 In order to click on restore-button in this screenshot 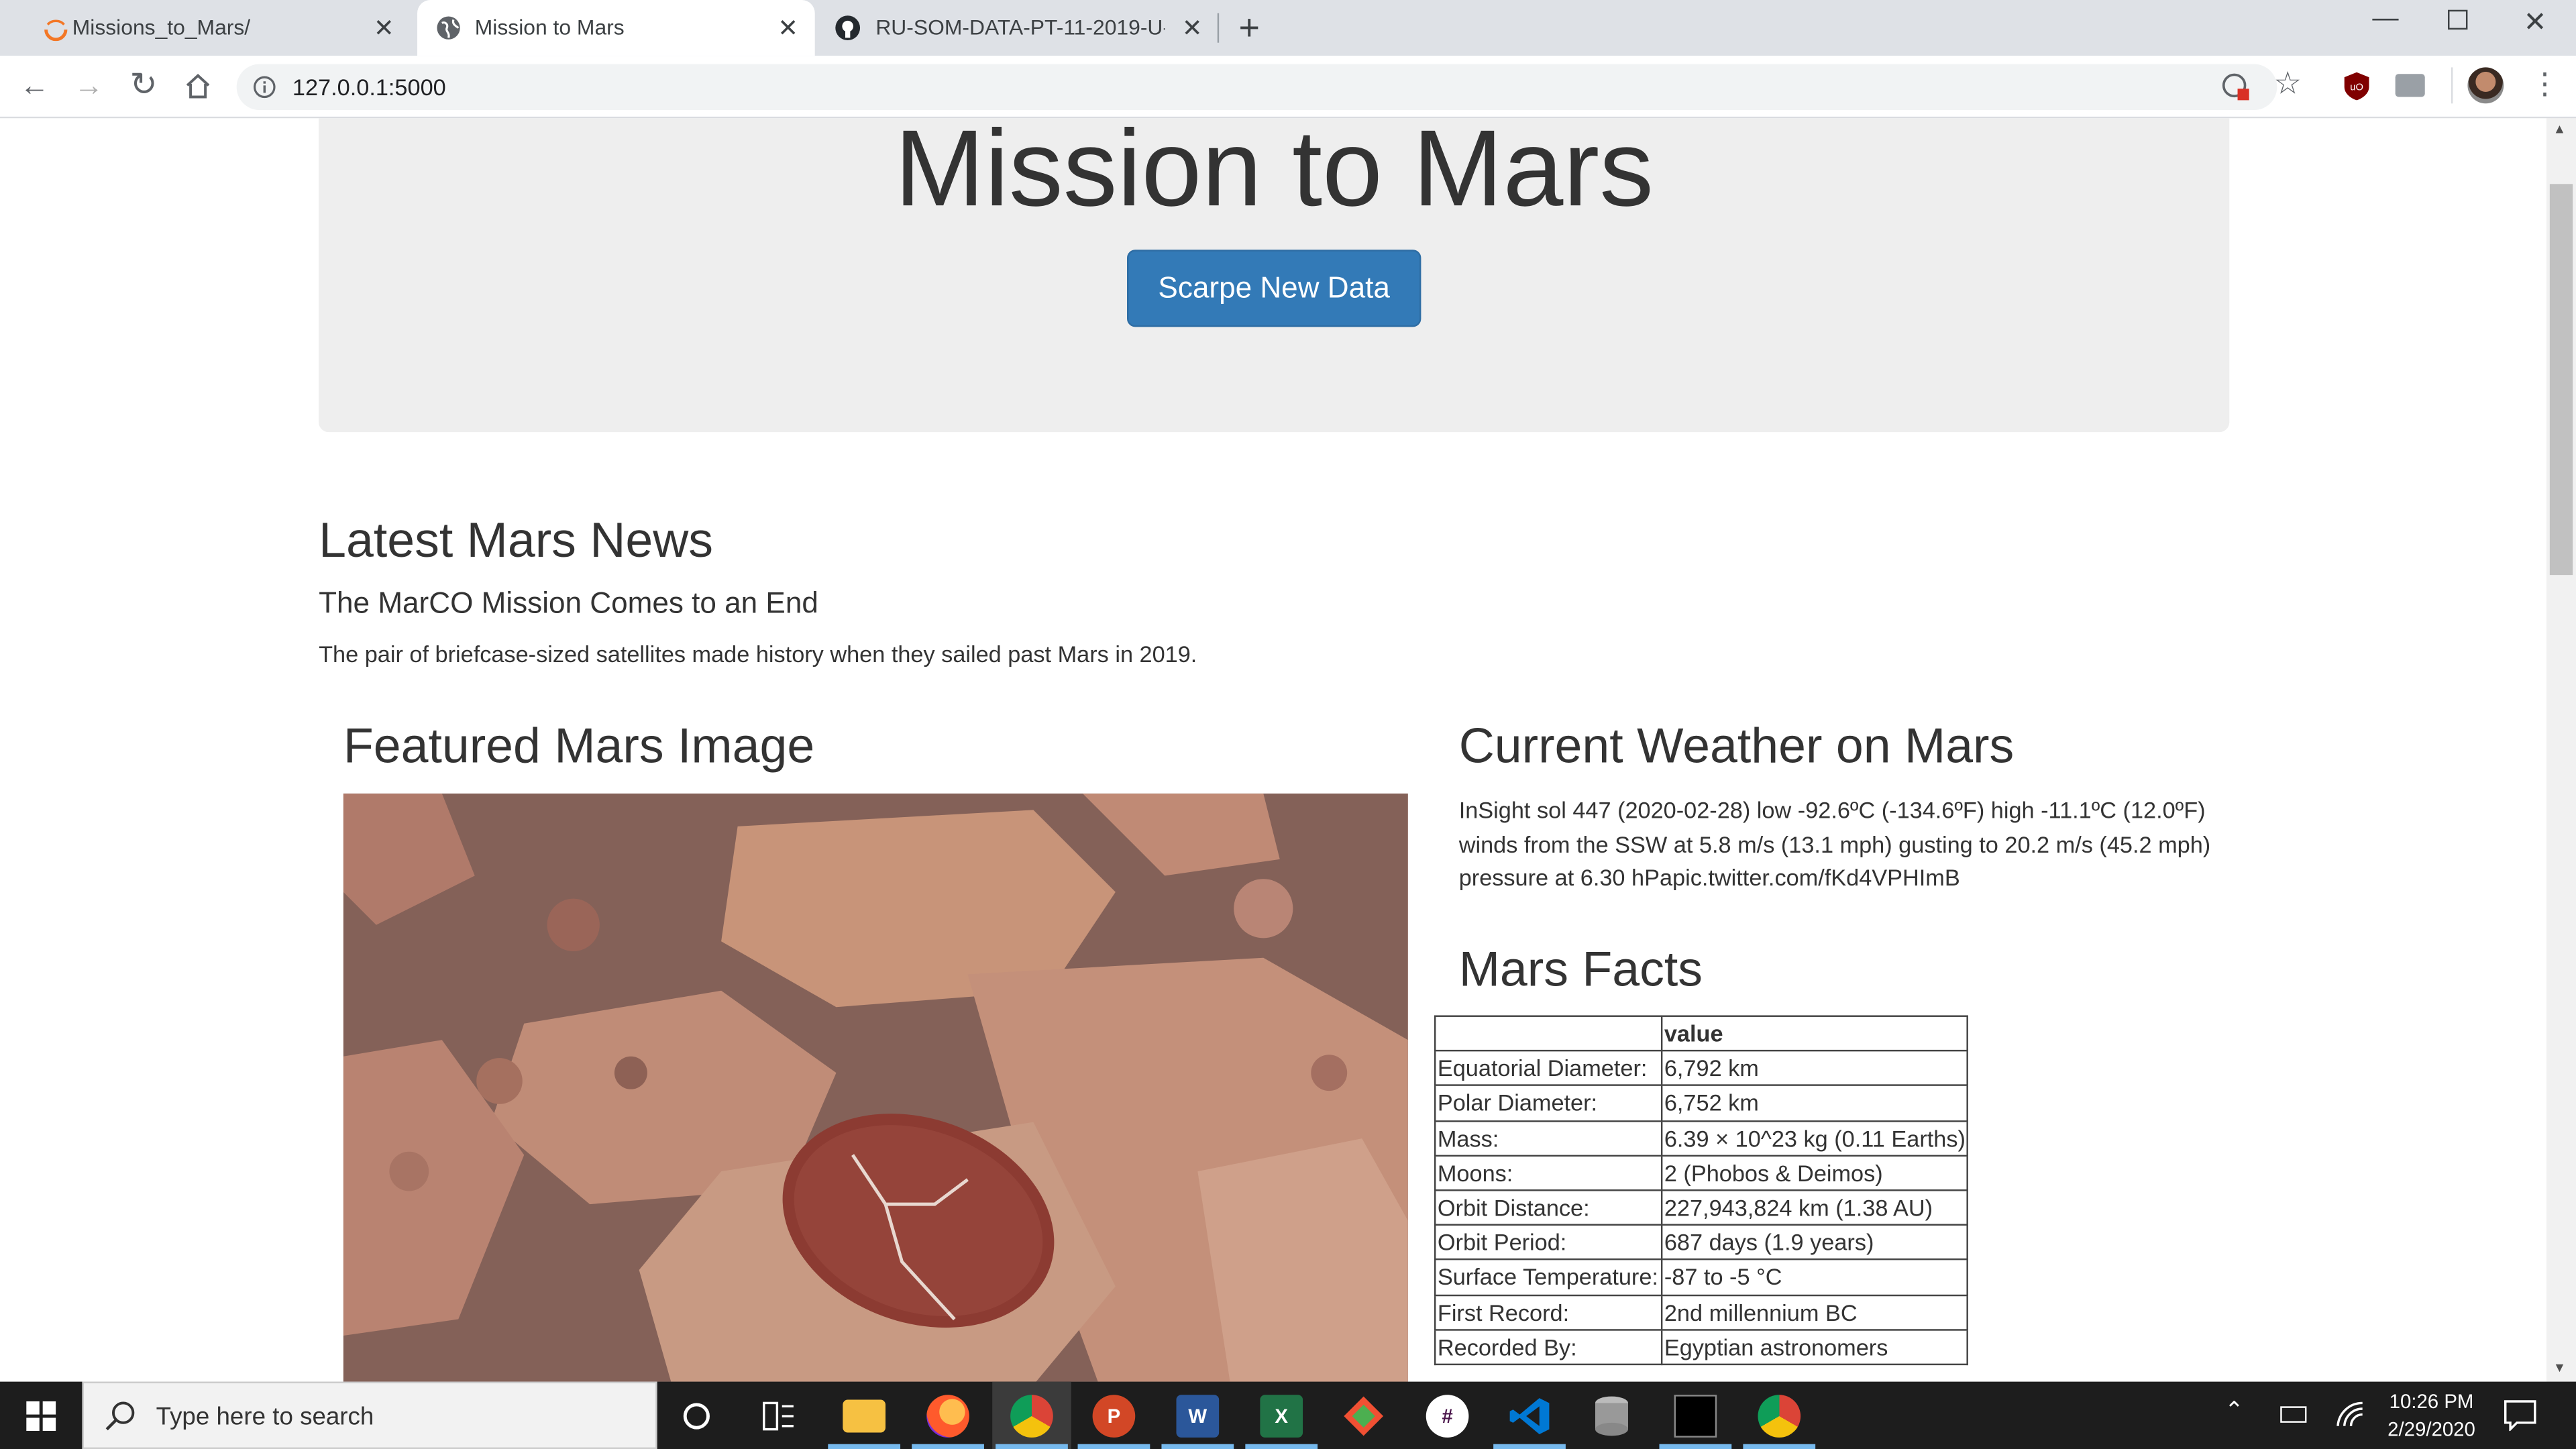, I will do `click(2458, 19)`.